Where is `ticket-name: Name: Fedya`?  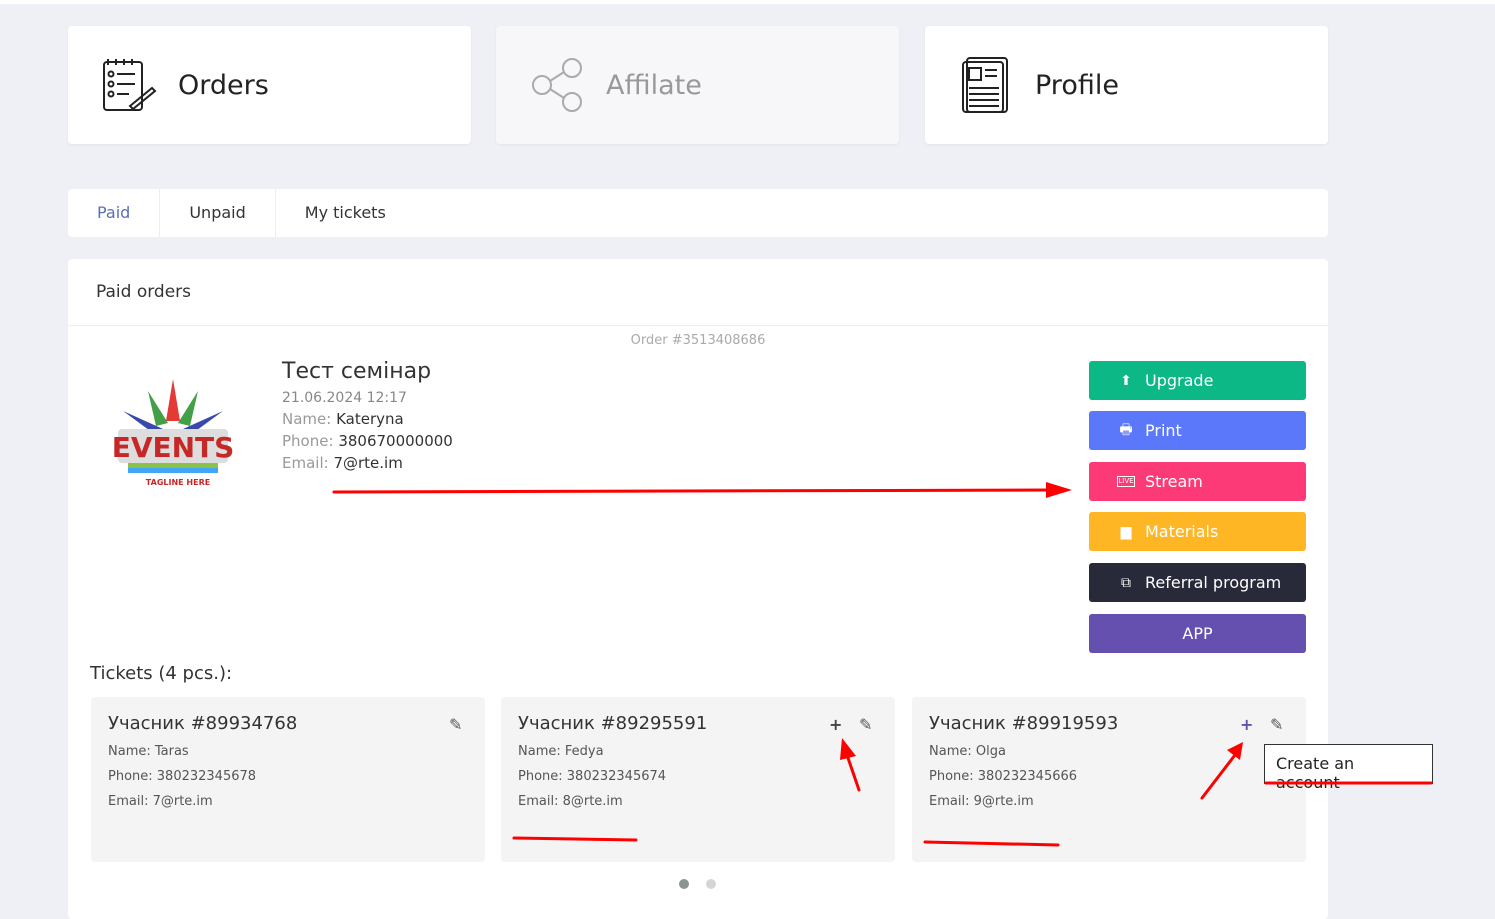
ticket-name: Name: Fedya is located at coordinates (561, 751).